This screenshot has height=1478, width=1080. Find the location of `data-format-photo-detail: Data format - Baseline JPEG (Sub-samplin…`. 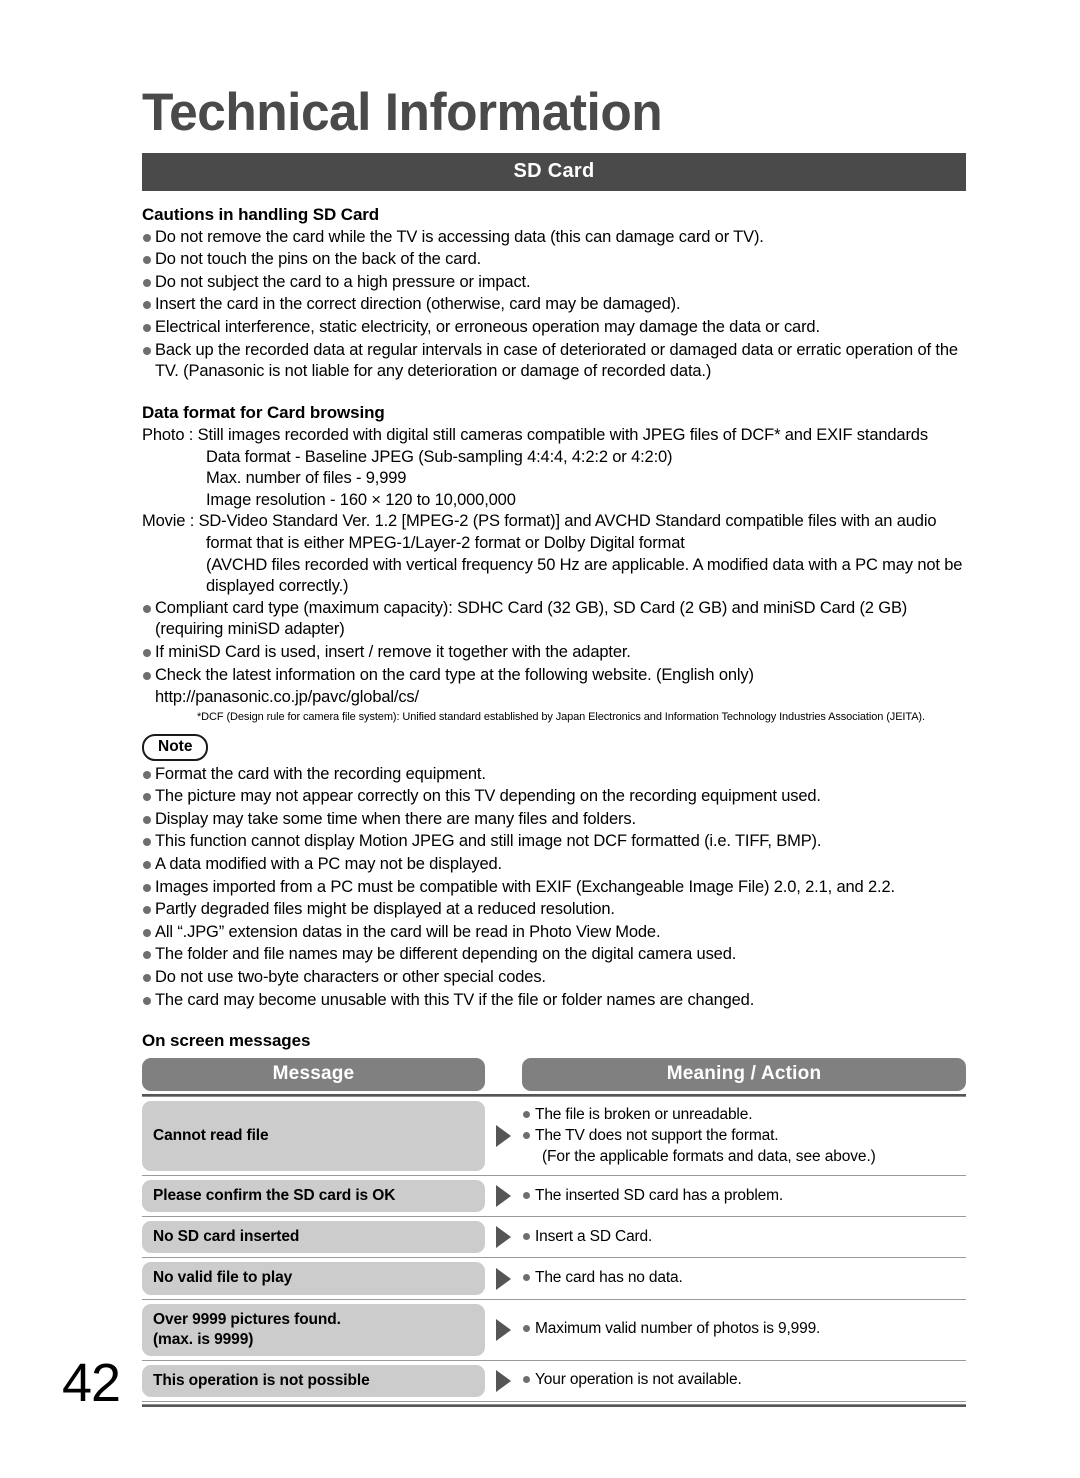

data-format-photo-detail: Data format - Baseline JPEG (Sub-samplin… is located at coordinates (439, 456).